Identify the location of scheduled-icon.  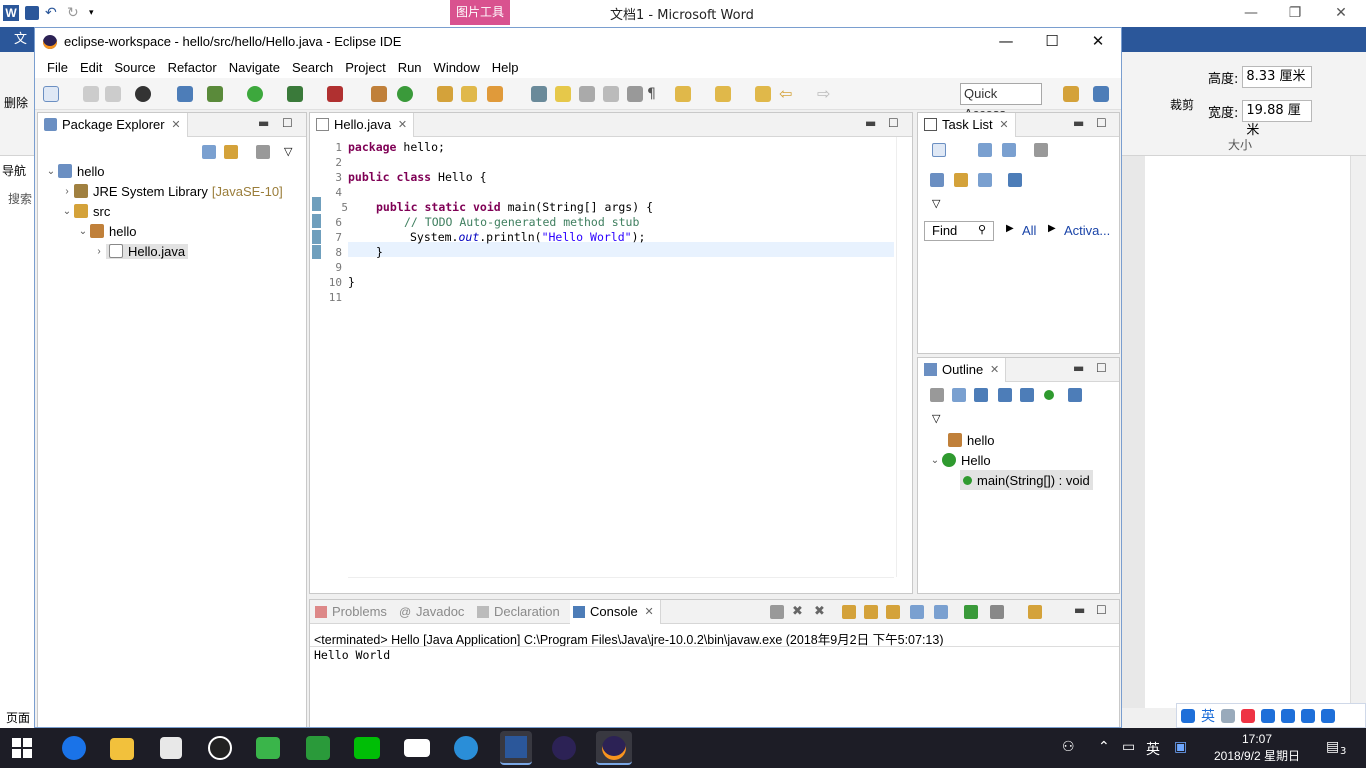
(1009, 150).